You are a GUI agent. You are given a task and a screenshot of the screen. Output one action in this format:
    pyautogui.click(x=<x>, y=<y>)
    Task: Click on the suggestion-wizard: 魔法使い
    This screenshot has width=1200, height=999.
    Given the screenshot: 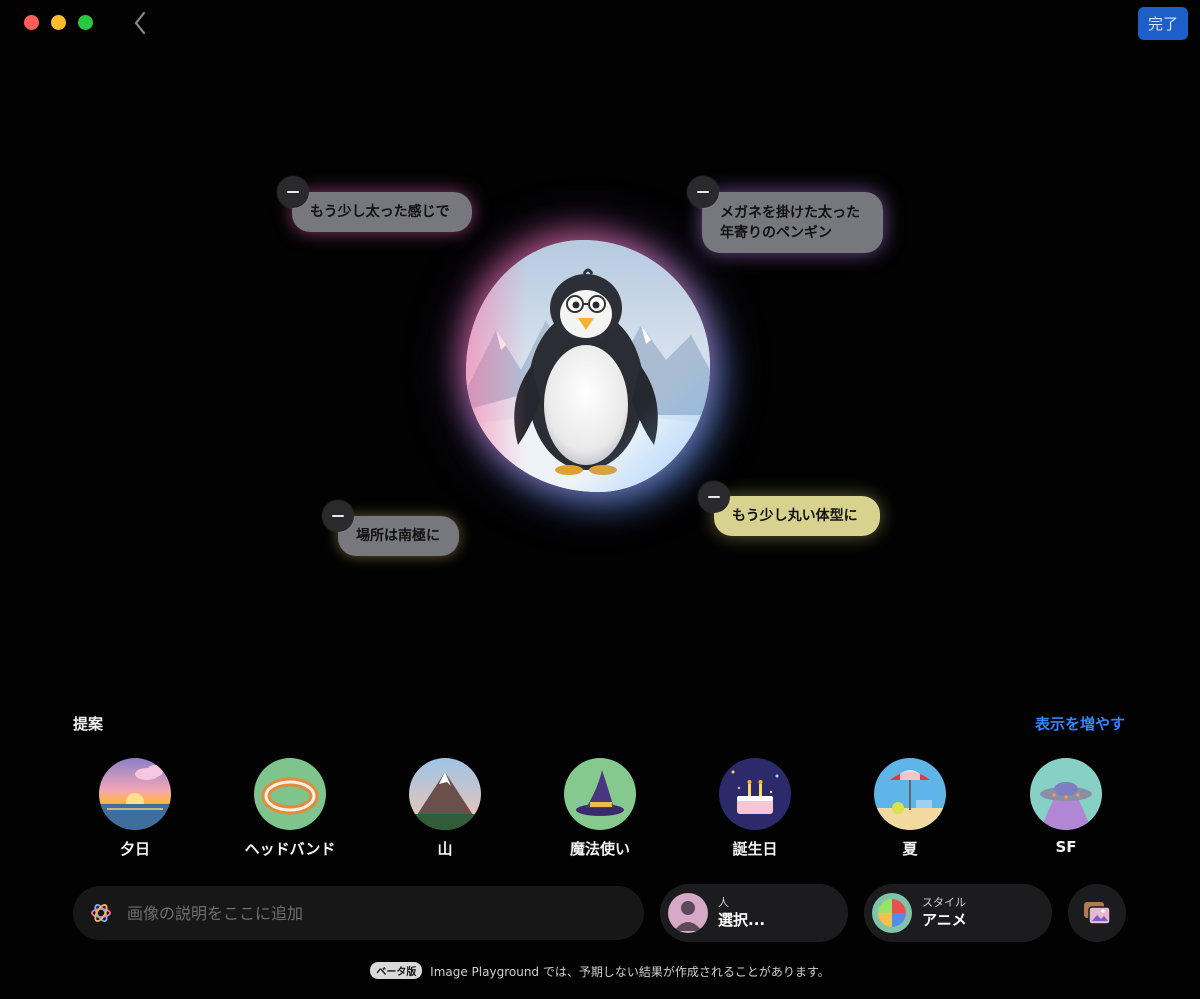 What is the action you would take?
    pyautogui.click(x=600, y=808)
    